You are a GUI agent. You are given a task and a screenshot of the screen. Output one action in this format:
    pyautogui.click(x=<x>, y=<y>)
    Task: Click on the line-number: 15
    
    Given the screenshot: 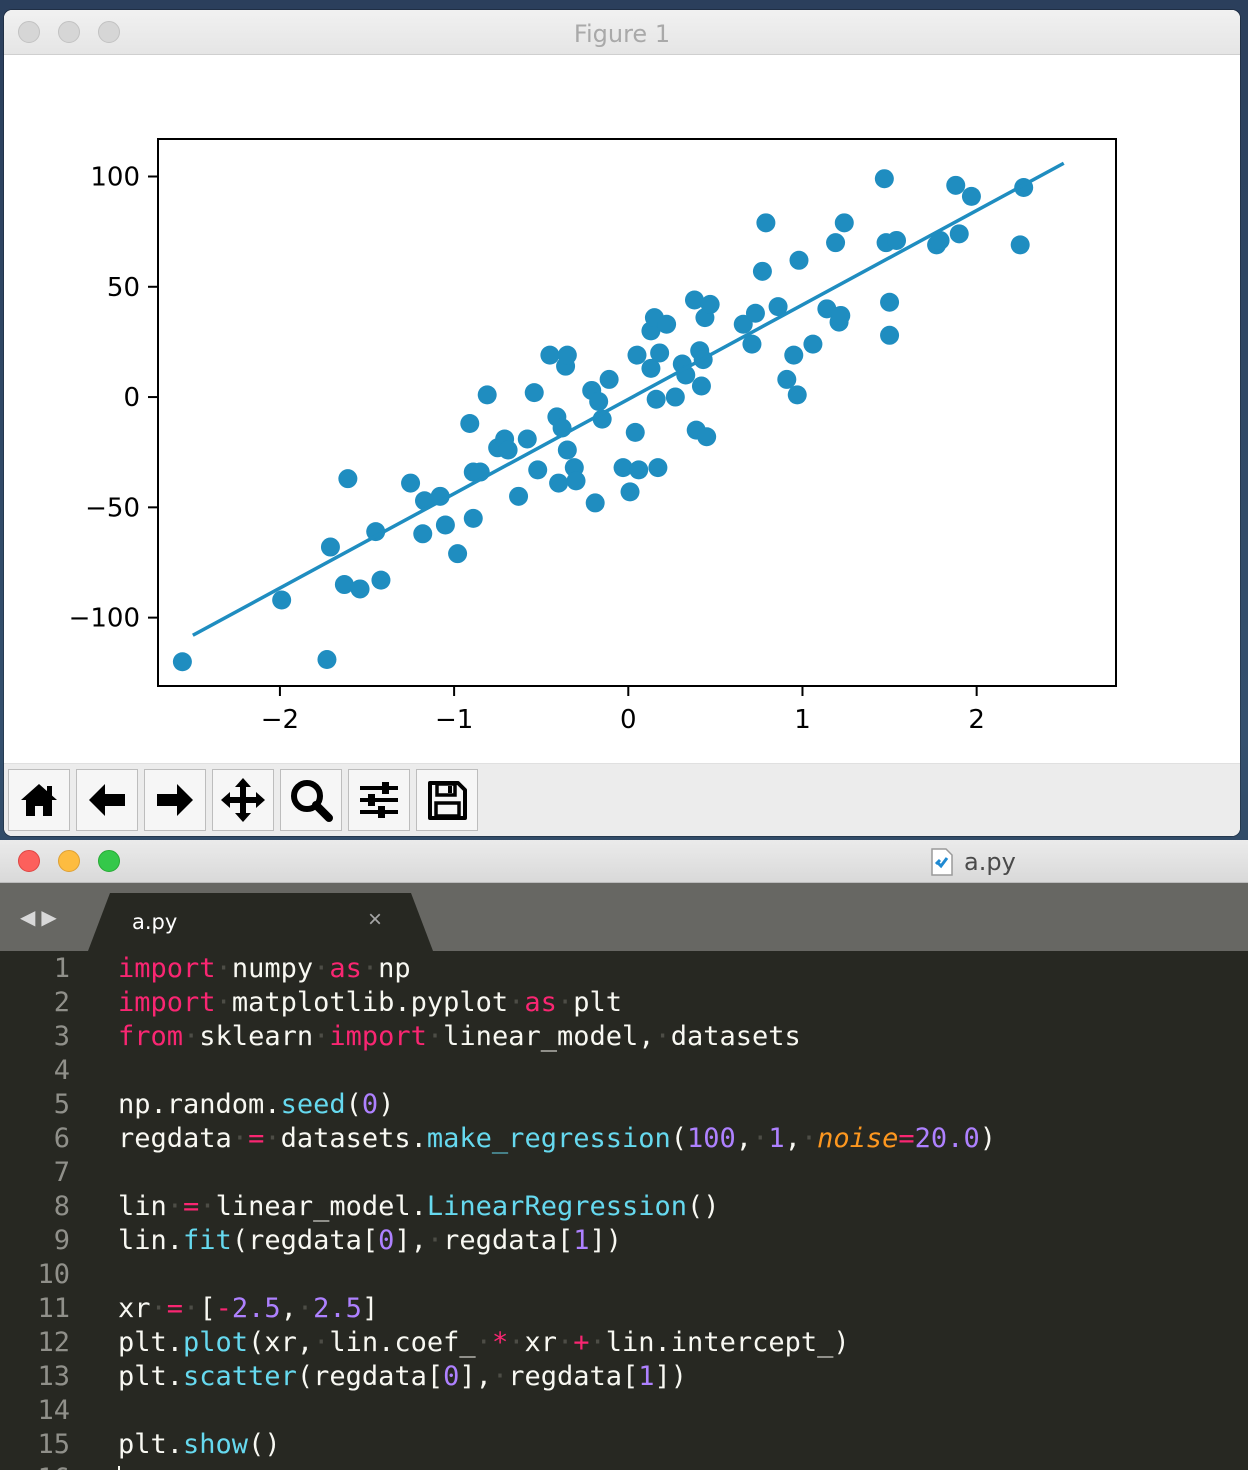 What is the action you would take?
    pyautogui.click(x=53, y=1444)
    